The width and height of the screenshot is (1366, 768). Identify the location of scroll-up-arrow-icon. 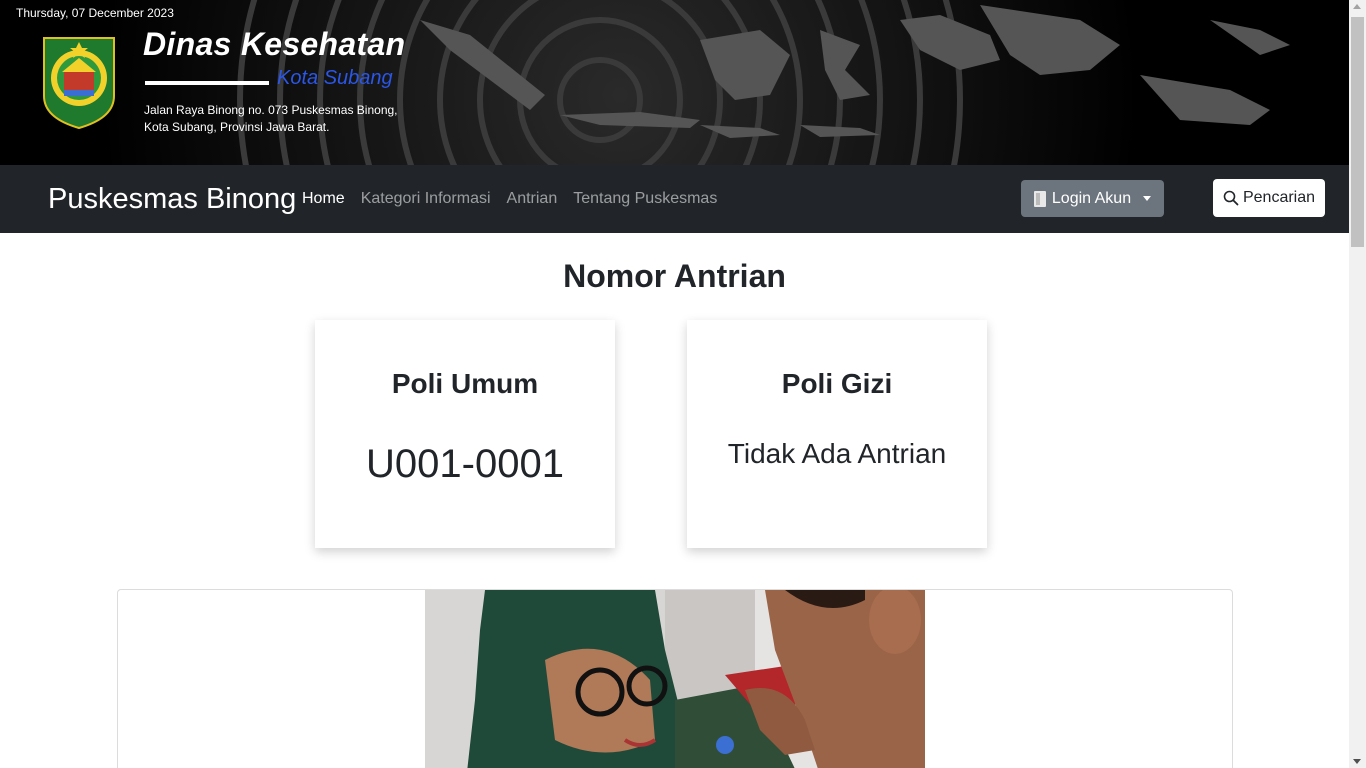
(1357, 6).